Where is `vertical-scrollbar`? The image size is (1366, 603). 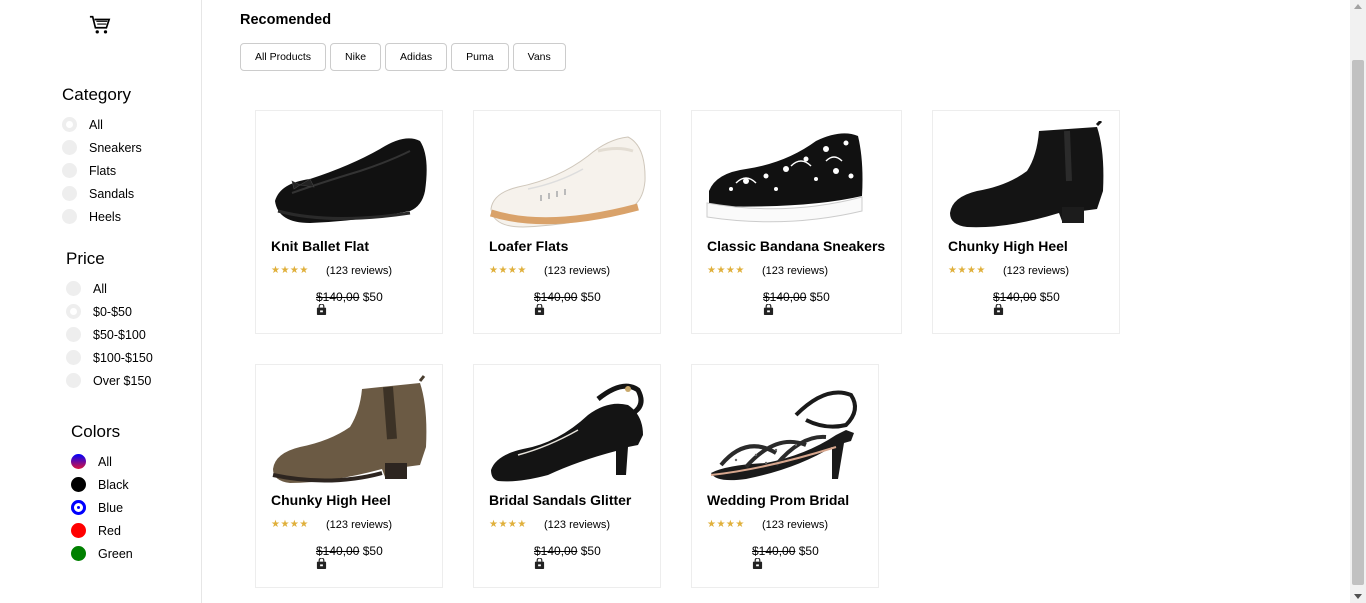
vertical-scrollbar is located at coordinates (1358, 301).